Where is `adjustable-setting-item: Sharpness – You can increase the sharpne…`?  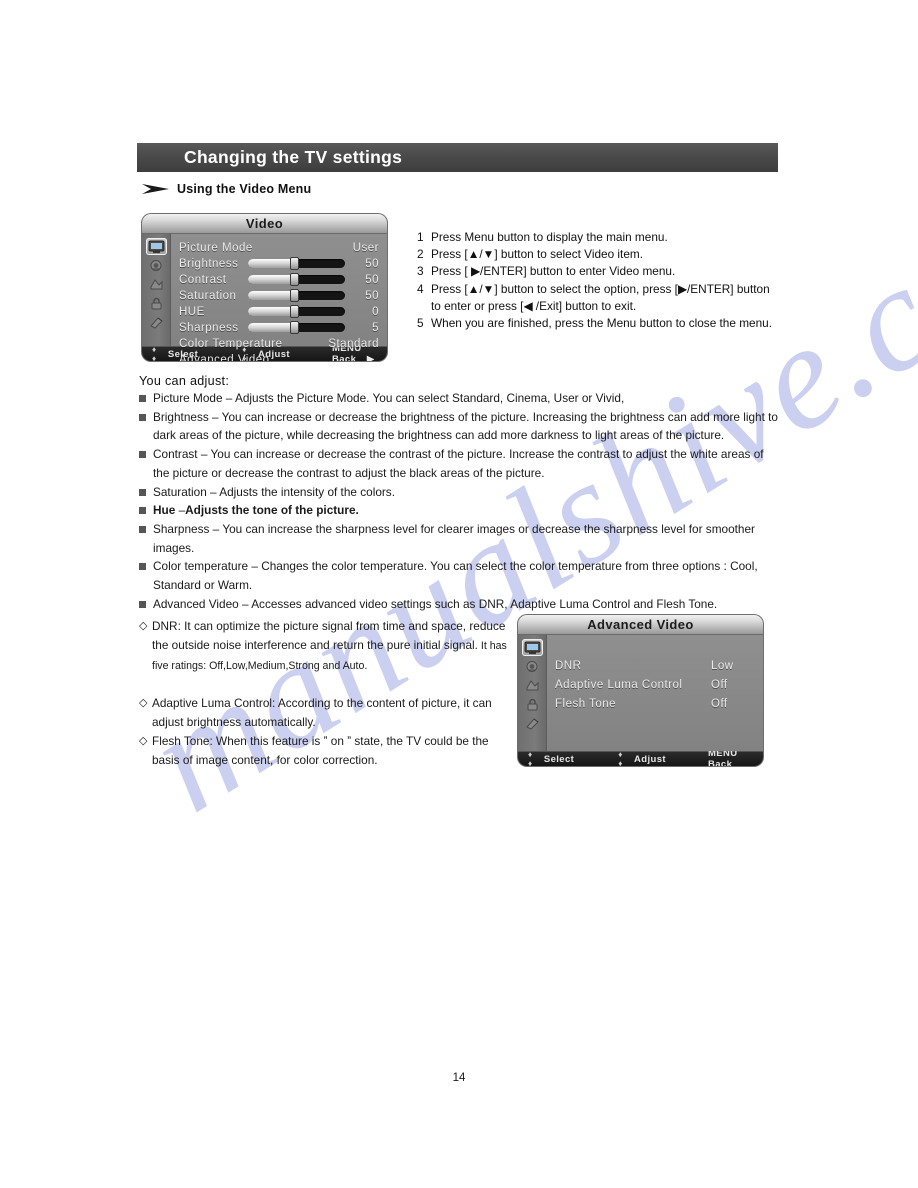 adjustable-setting-item: Sharpness – You can increase the sharpne… is located at coordinates (460, 538).